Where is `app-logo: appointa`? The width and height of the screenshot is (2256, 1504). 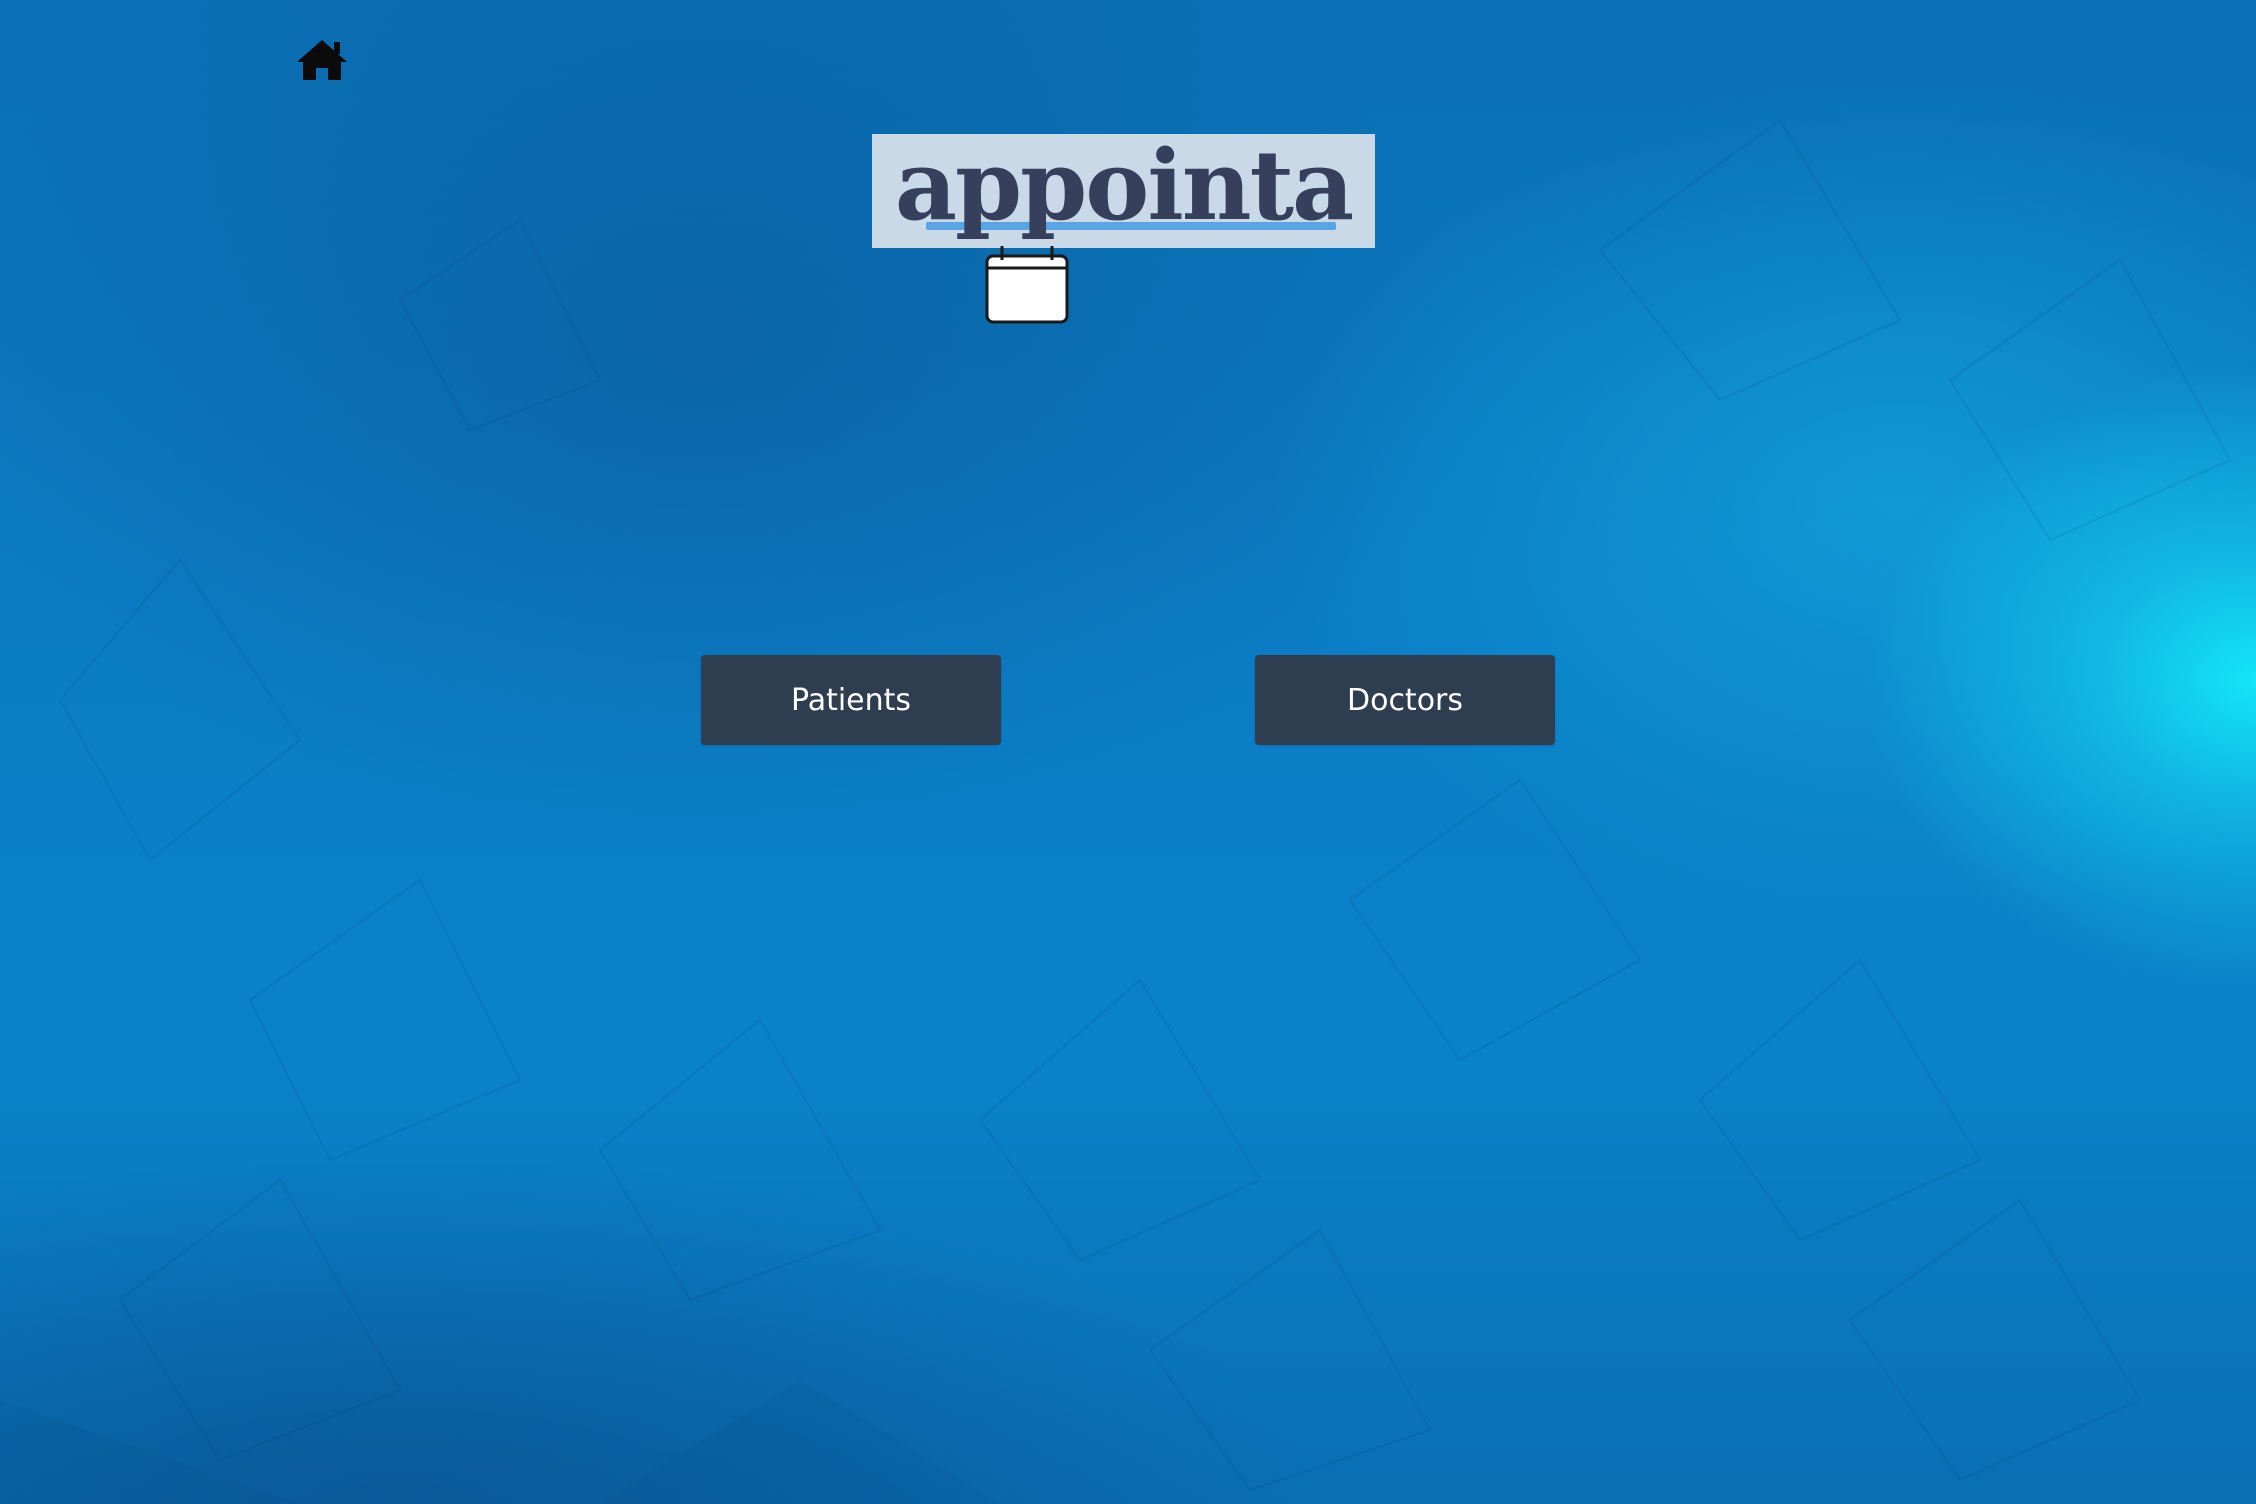 app-logo: appointa is located at coordinates (1123, 191).